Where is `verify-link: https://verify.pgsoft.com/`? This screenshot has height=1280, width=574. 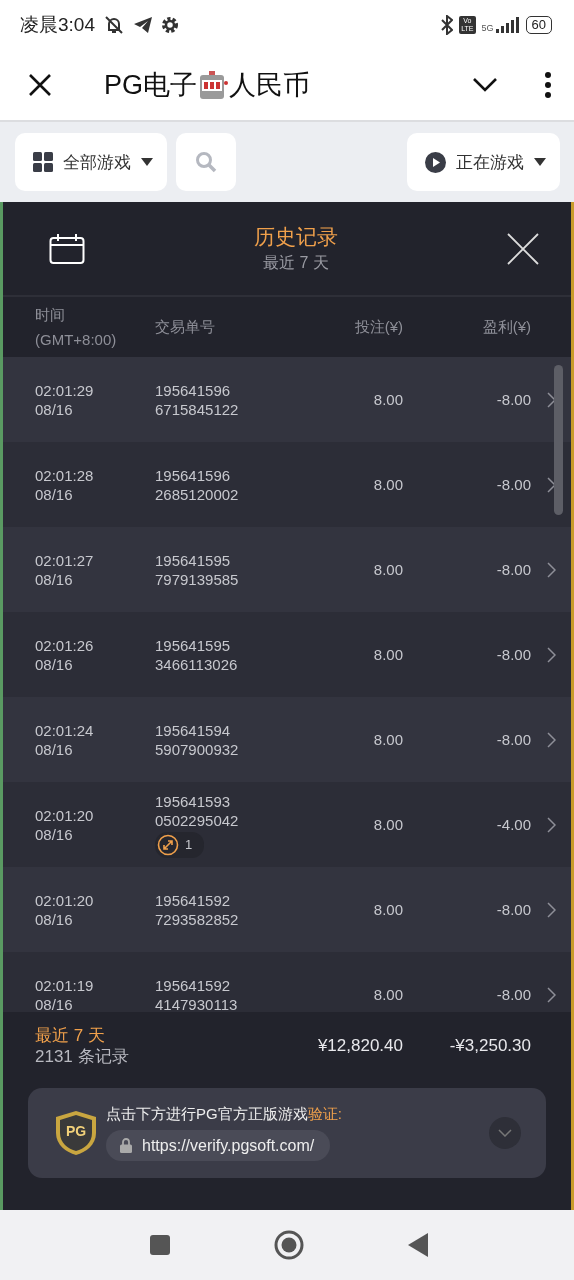 verify-link: https://verify.pgsoft.com/ is located at coordinates (218, 1145).